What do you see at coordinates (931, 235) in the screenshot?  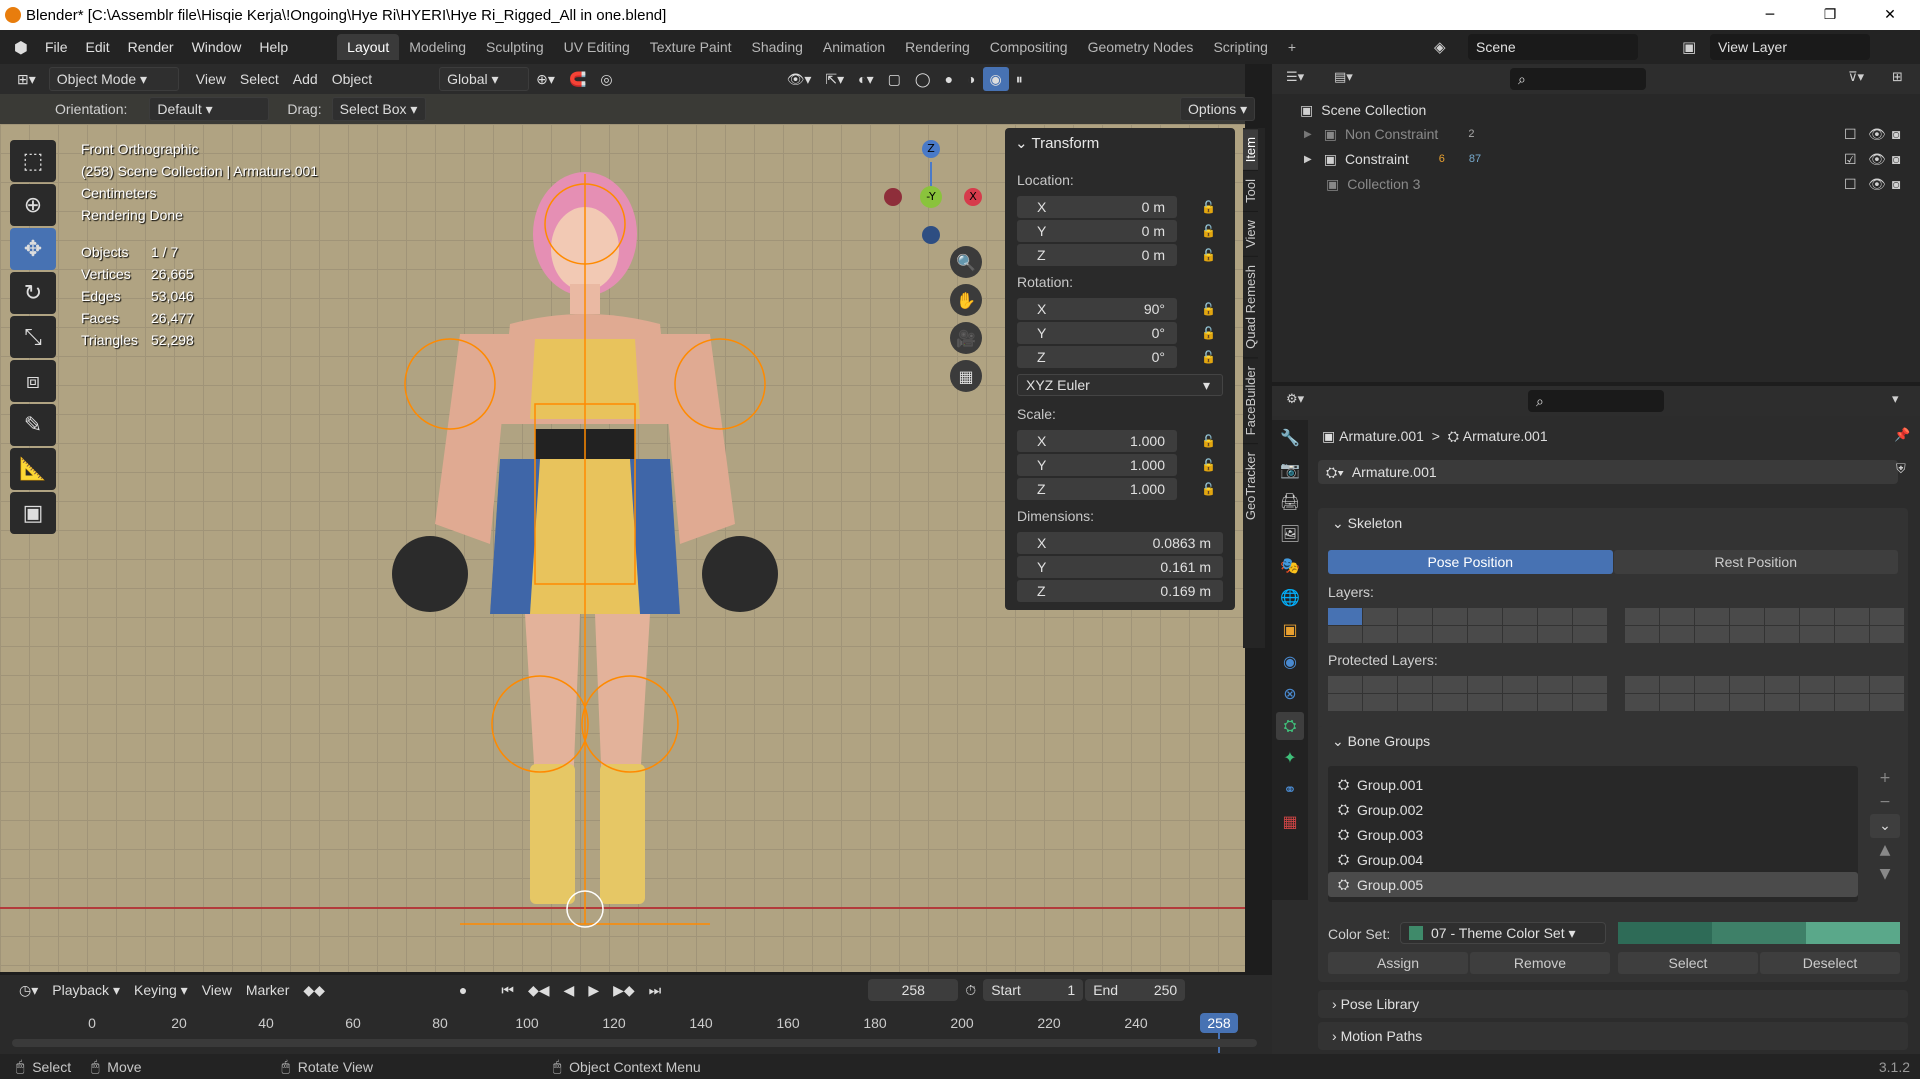 I see `gizmo-neg-z` at bounding box center [931, 235].